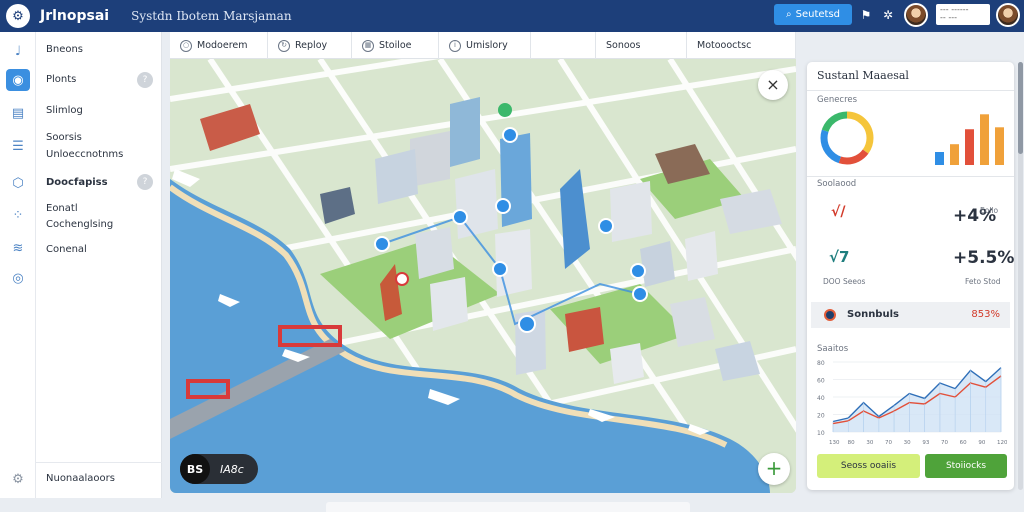  I want to click on summary-row: Sonnbuls 853%, so click(910, 315).